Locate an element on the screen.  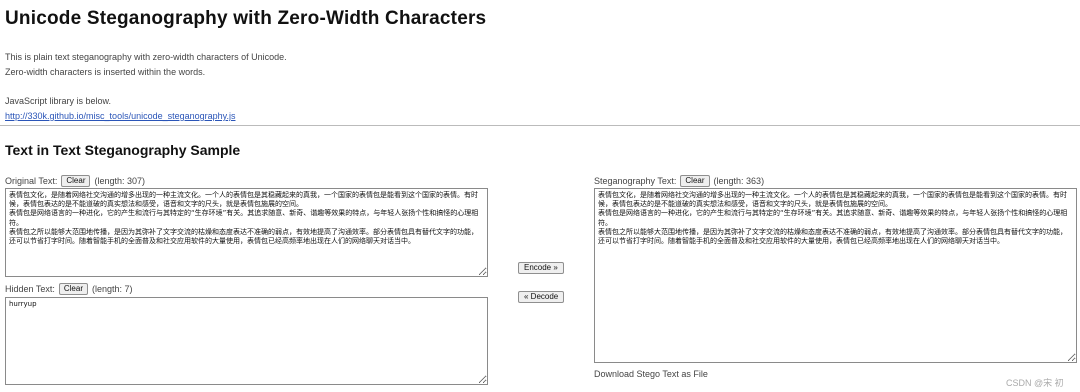
library-label: JavaScript library is below. is located at coordinates (58, 101).